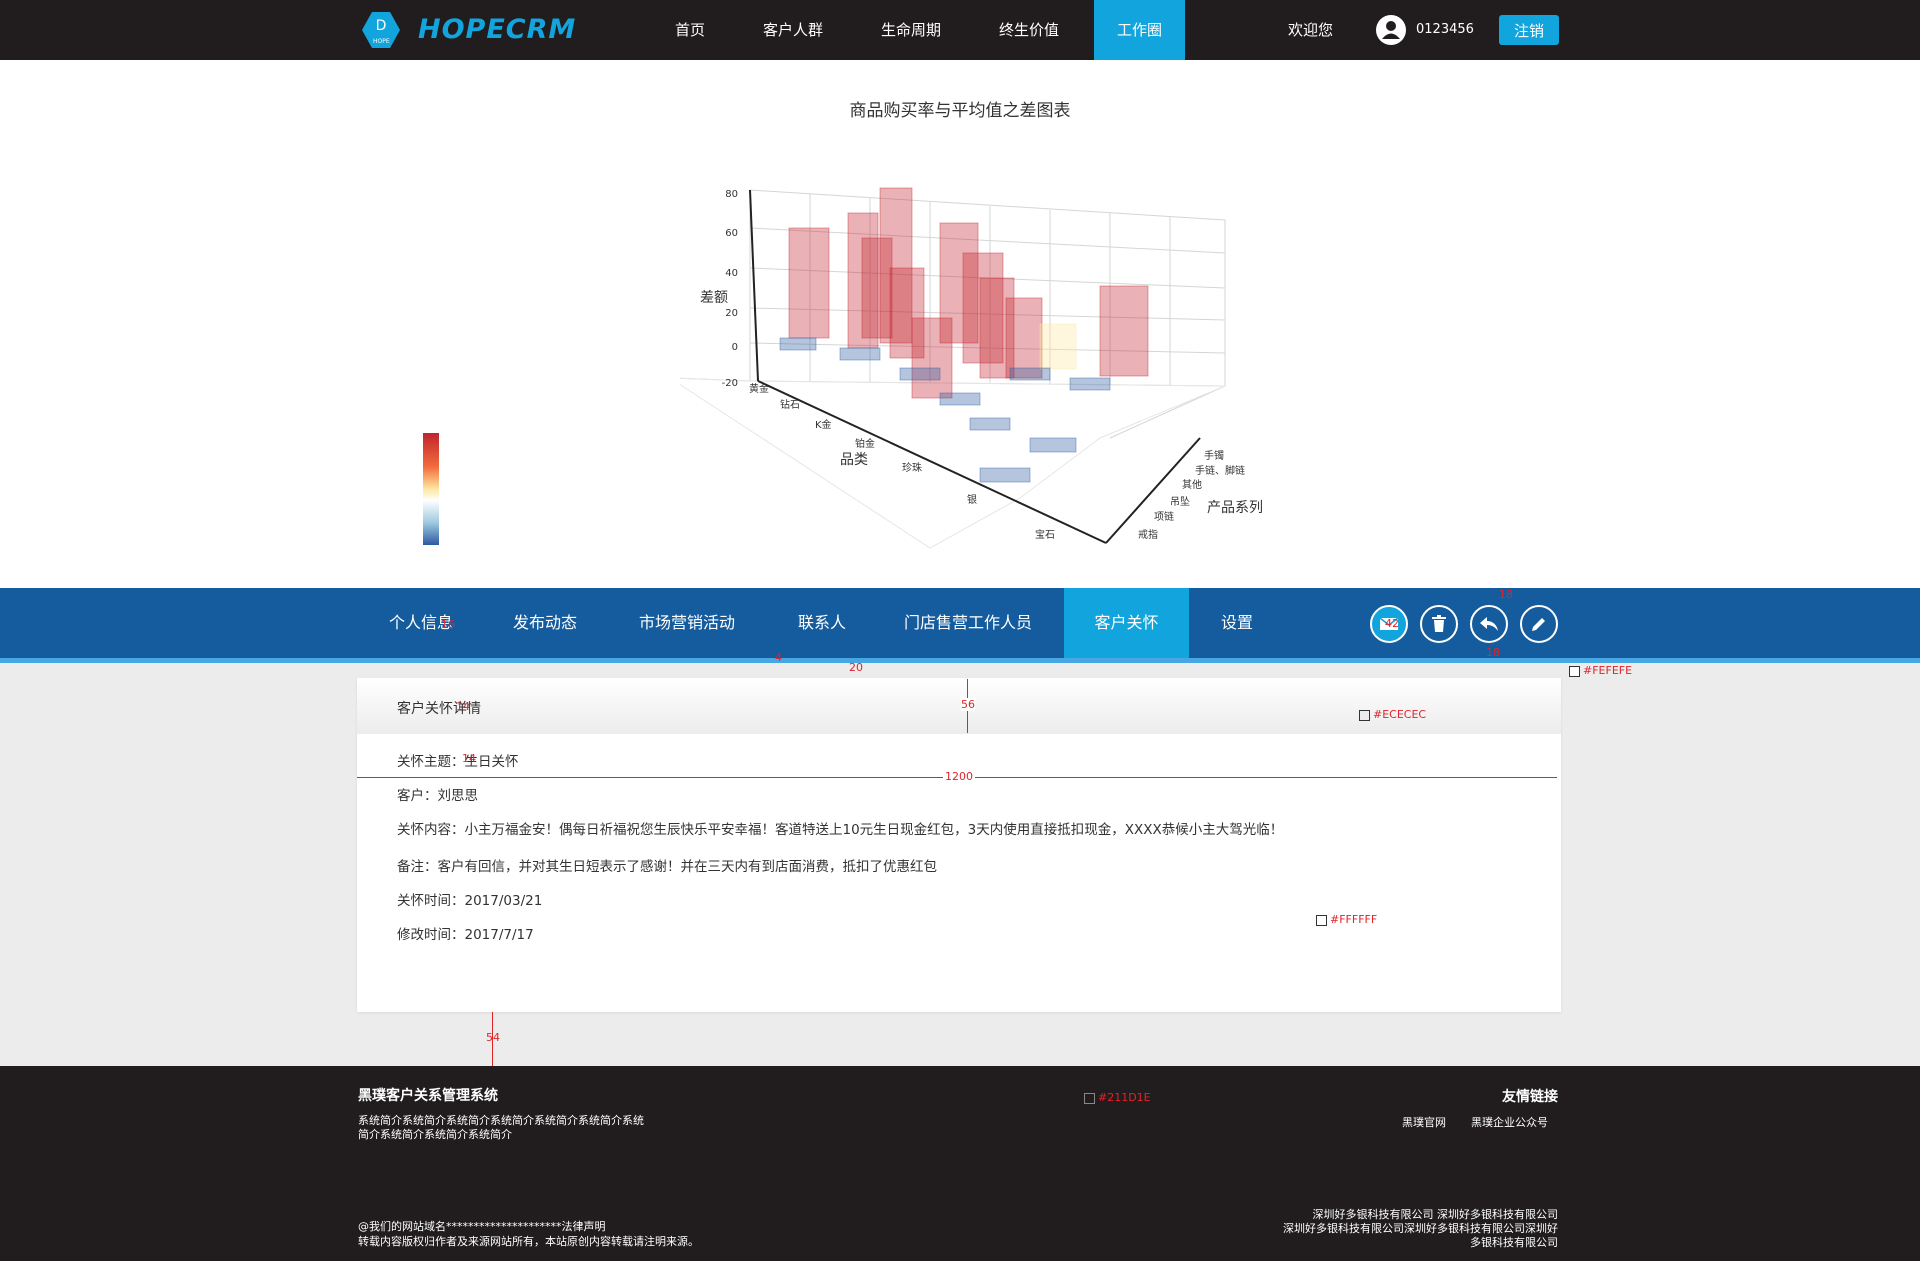 This screenshot has height=1261, width=1920. I want to click on footer-legal-line1: @我们的网站域名*********************法律声明, so click(482, 1226).